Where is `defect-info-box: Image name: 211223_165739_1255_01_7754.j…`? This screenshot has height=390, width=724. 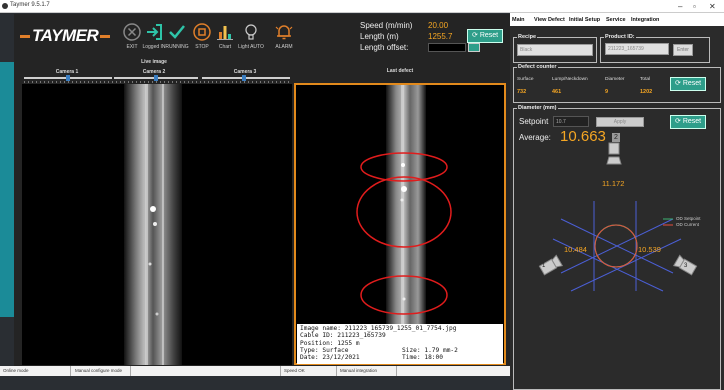 defect-info-box: Image name: 211223_165739_1255_01_7754.j… is located at coordinates (400, 344).